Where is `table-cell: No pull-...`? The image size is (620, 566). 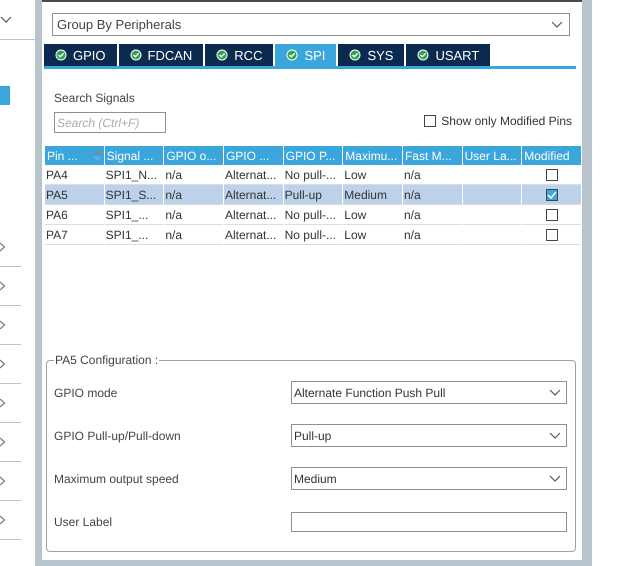
table-cell: No pull-... is located at coordinates (313, 235).